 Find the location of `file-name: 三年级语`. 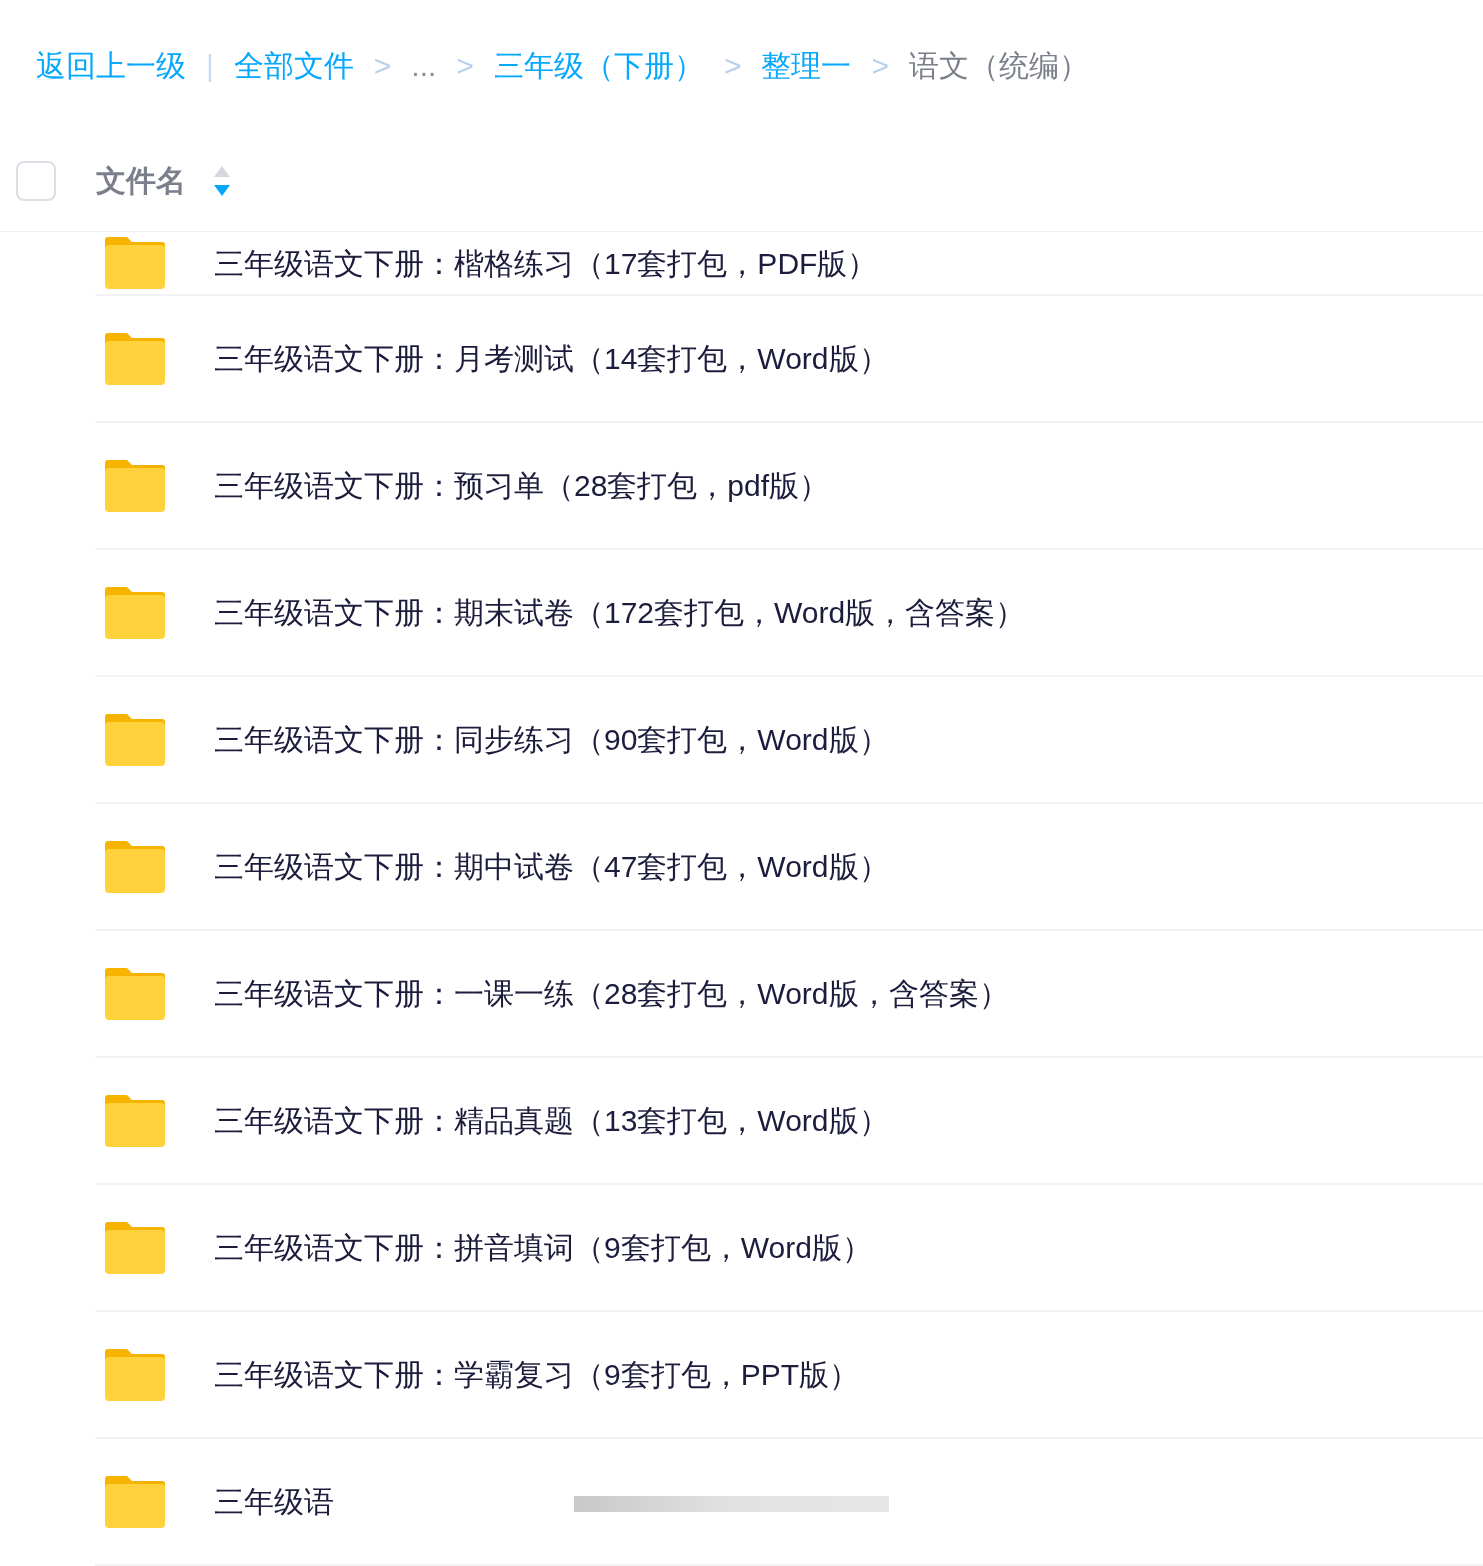

file-name: 三年级语 is located at coordinates (274, 1501).